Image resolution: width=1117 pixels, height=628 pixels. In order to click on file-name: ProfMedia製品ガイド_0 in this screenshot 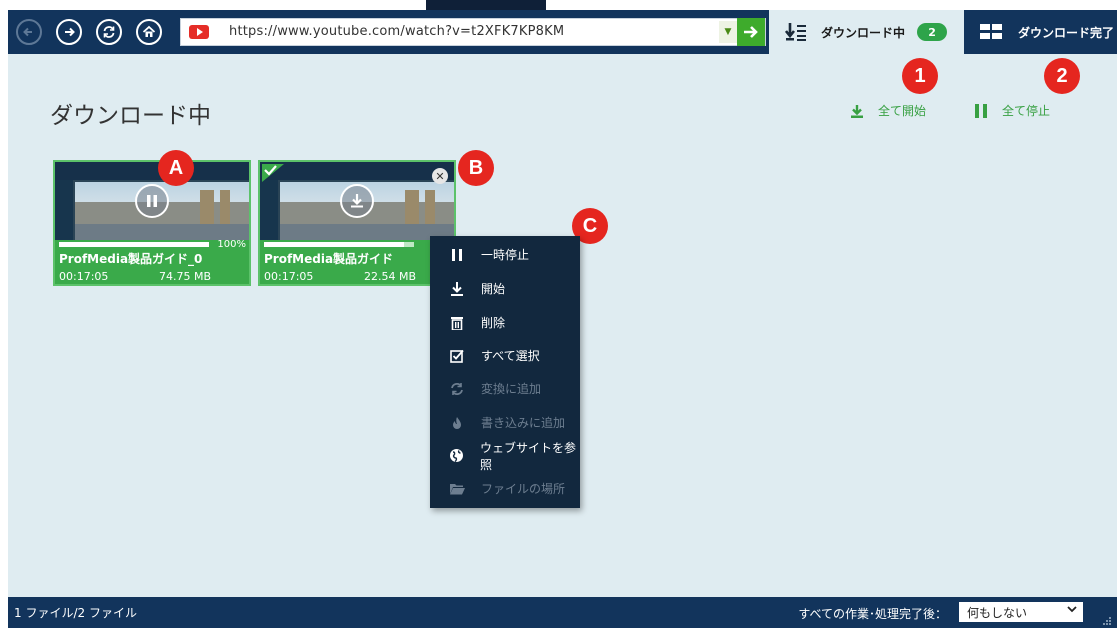, I will do `click(131, 259)`.